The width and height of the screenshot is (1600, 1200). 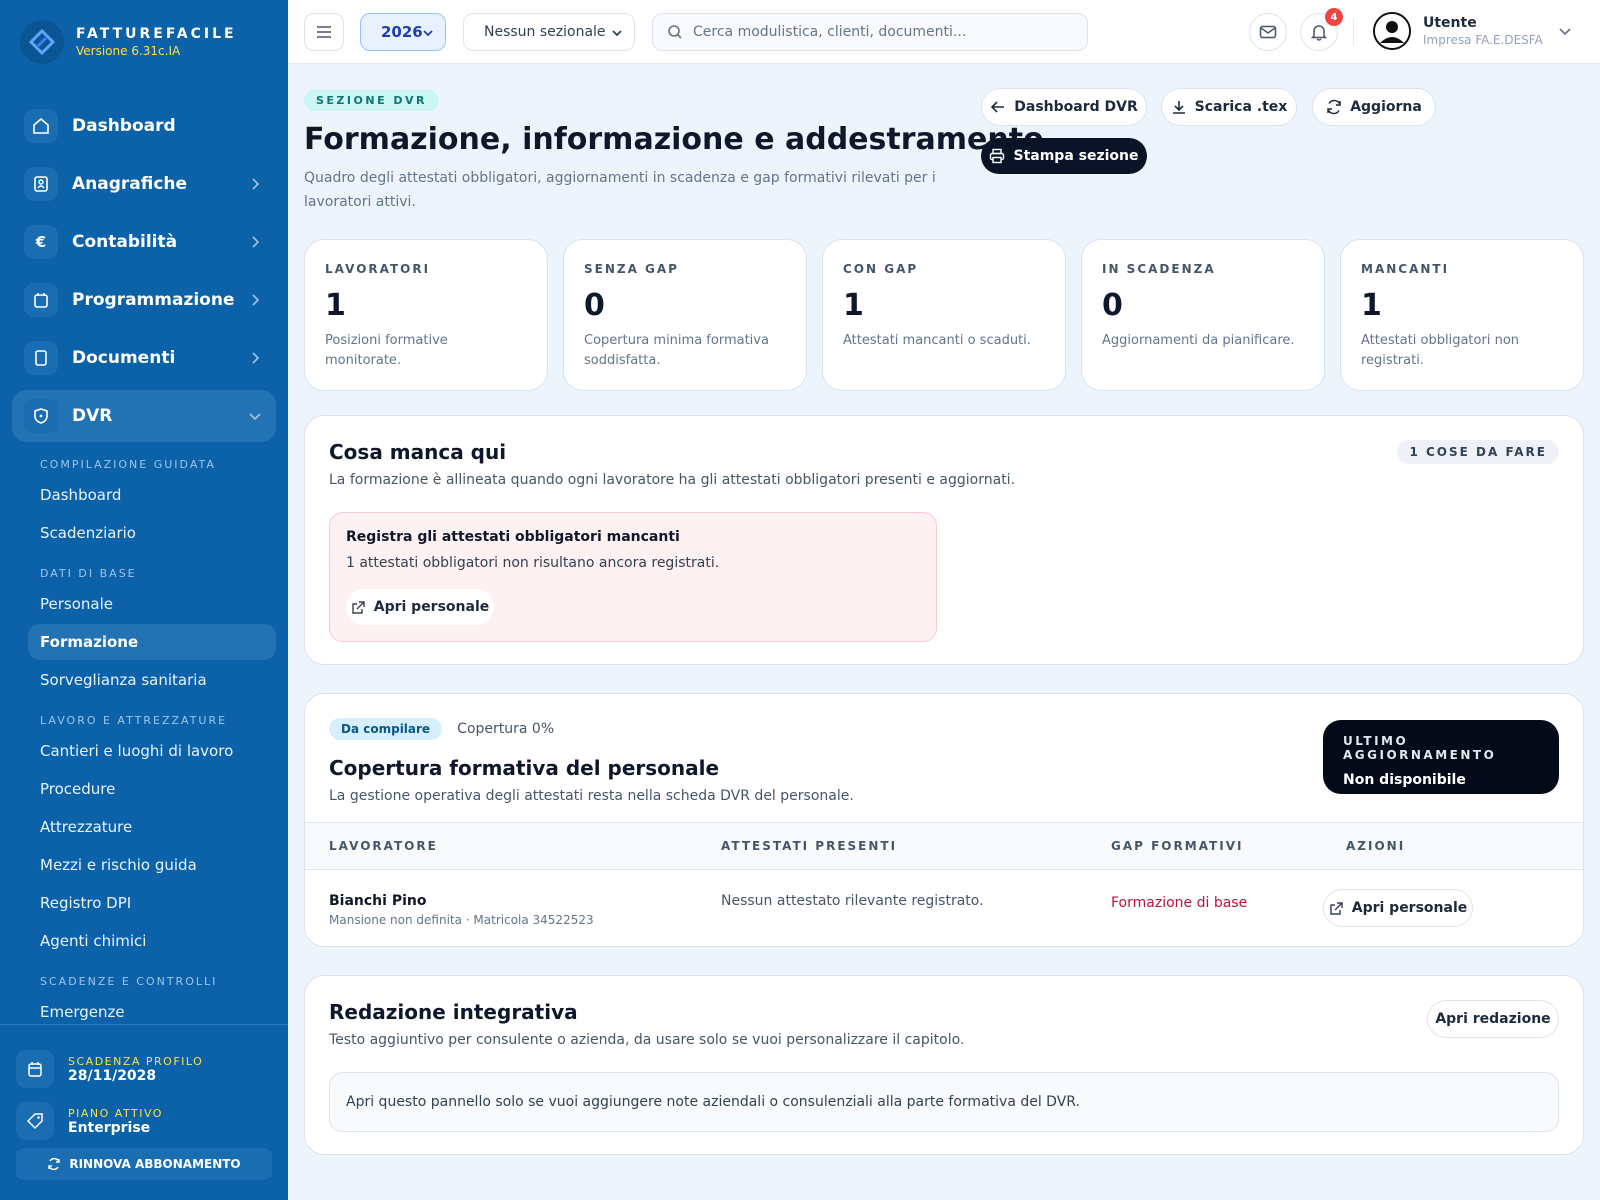 I want to click on calendar-icon, so click(x=35, y=1069).